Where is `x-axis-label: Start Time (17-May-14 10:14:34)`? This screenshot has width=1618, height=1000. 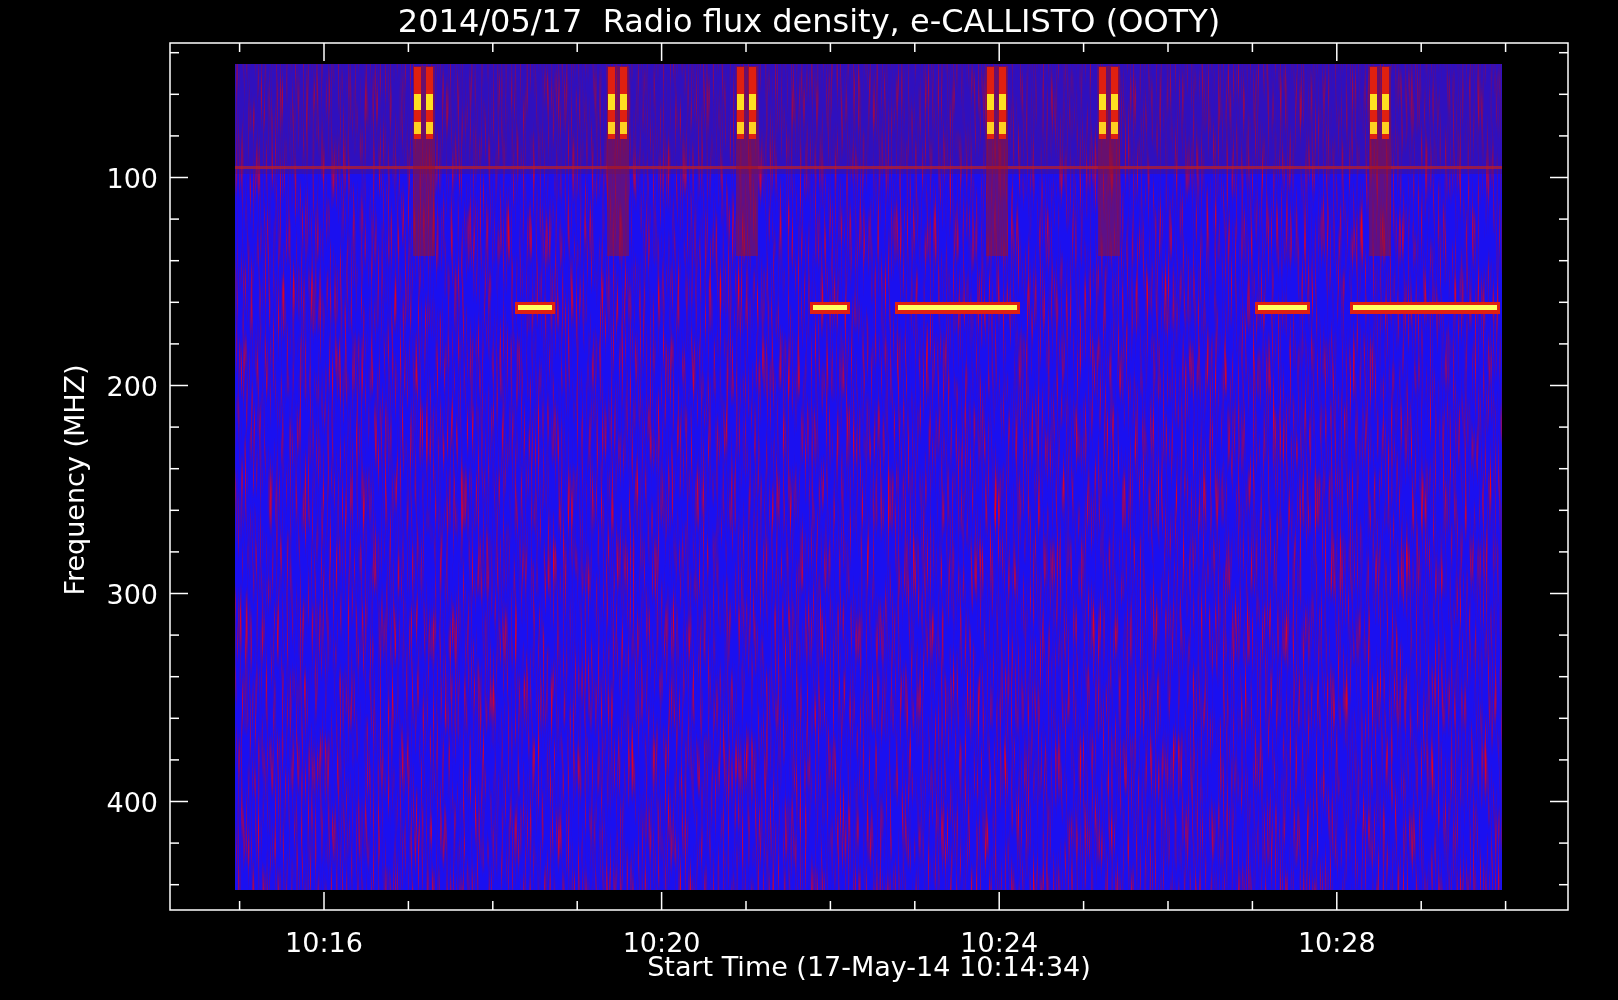 x-axis-label: Start Time (17-May-14 10:14:34) is located at coordinates (869, 966).